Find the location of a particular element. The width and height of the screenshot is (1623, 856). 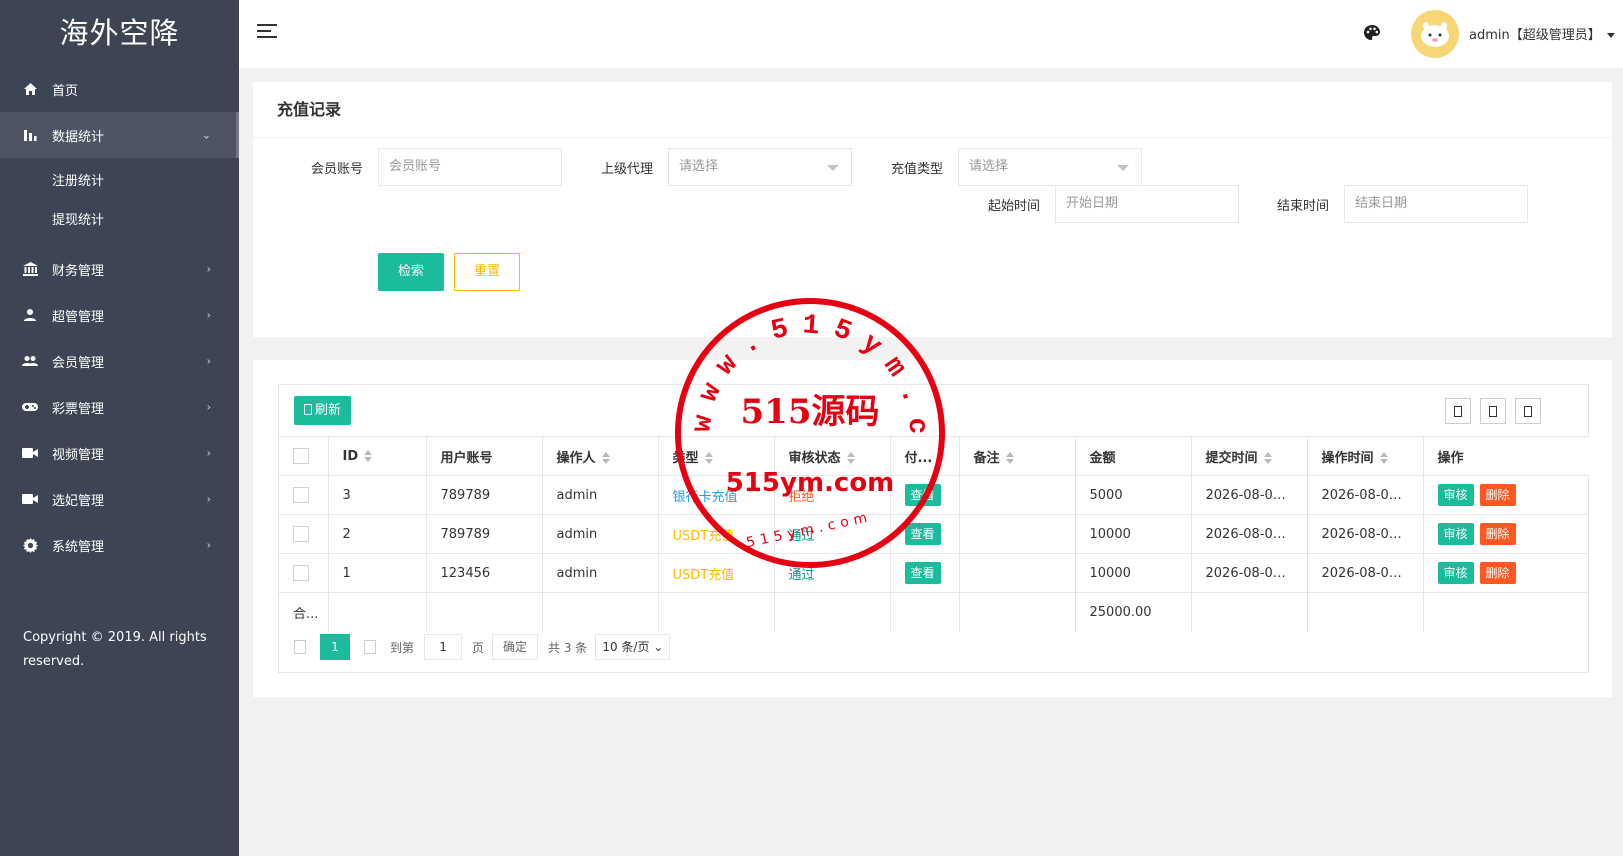

agent-select: 请选择 is located at coordinates (760, 167).